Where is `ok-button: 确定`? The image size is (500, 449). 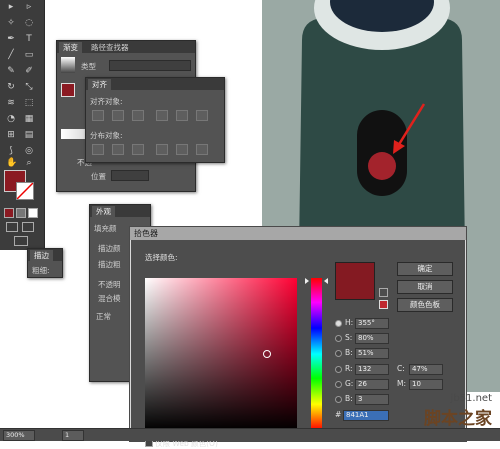 ok-button: 确定 is located at coordinates (425, 269).